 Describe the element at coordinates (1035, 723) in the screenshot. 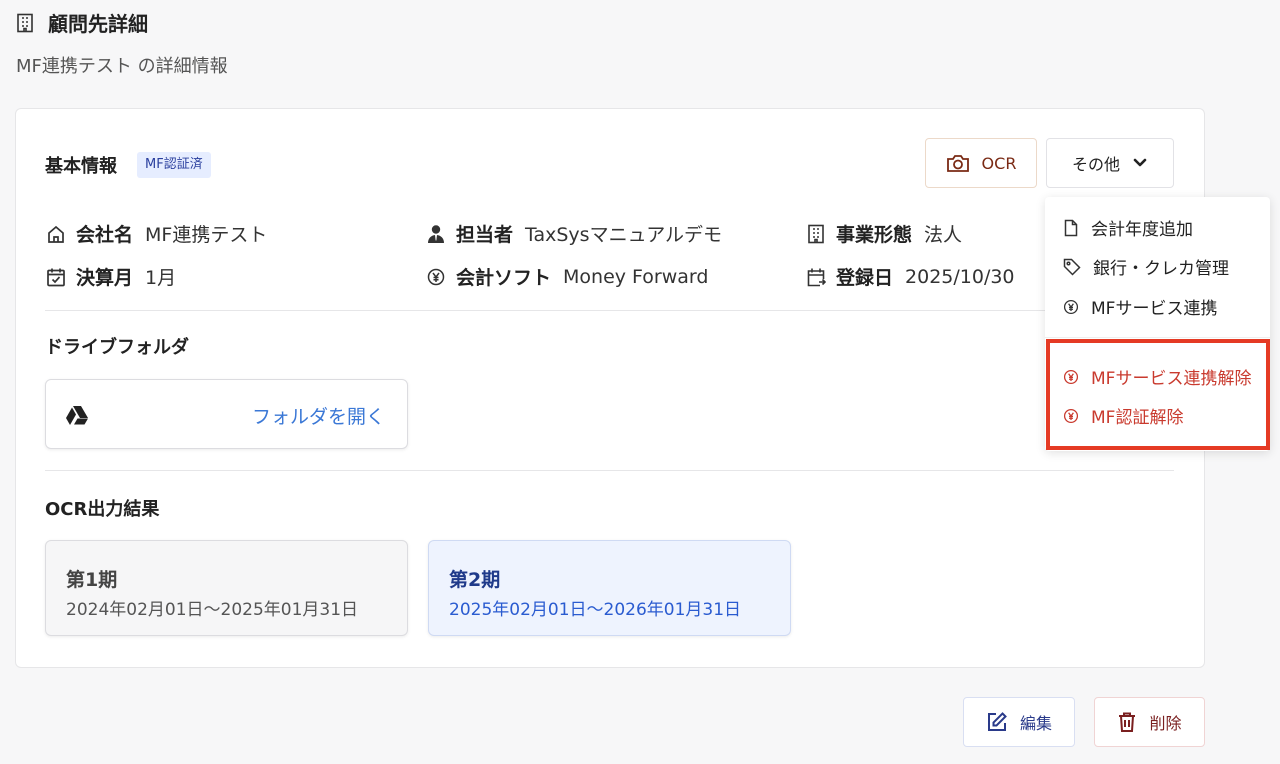

I see `edit-button-label: 編集` at that location.